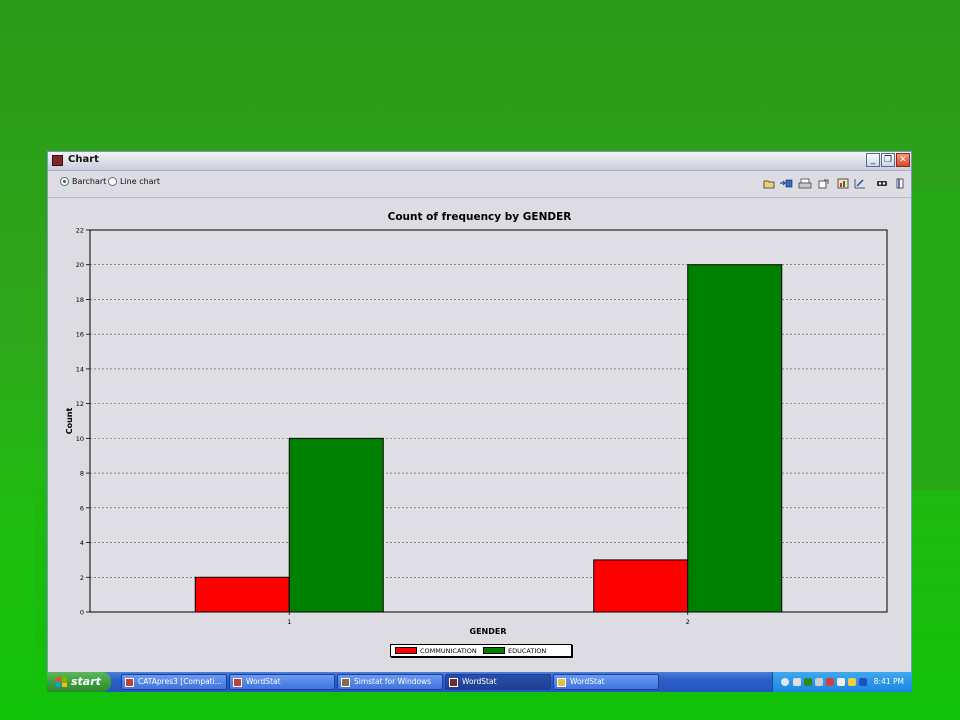 The image size is (960, 720). What do you see at coordinates (797, 682) in the screenshot?
I see `network-icon` at bounding box center [797, 682].